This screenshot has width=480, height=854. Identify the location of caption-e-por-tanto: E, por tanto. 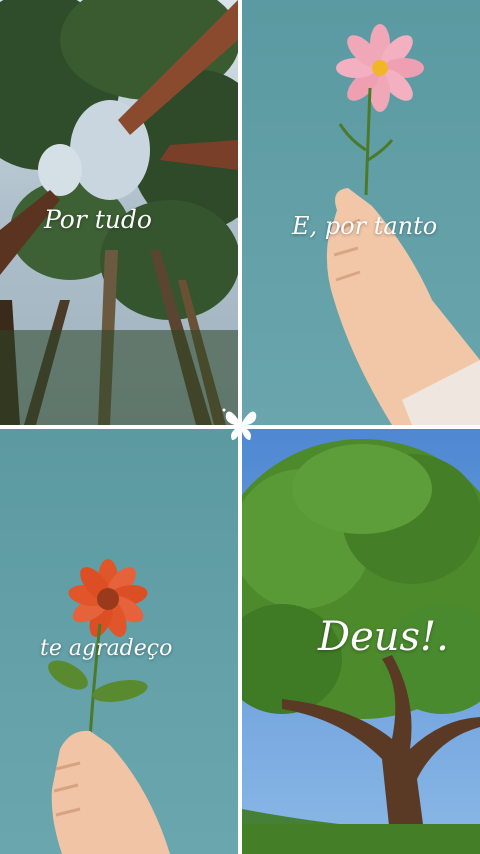
(365, 226).